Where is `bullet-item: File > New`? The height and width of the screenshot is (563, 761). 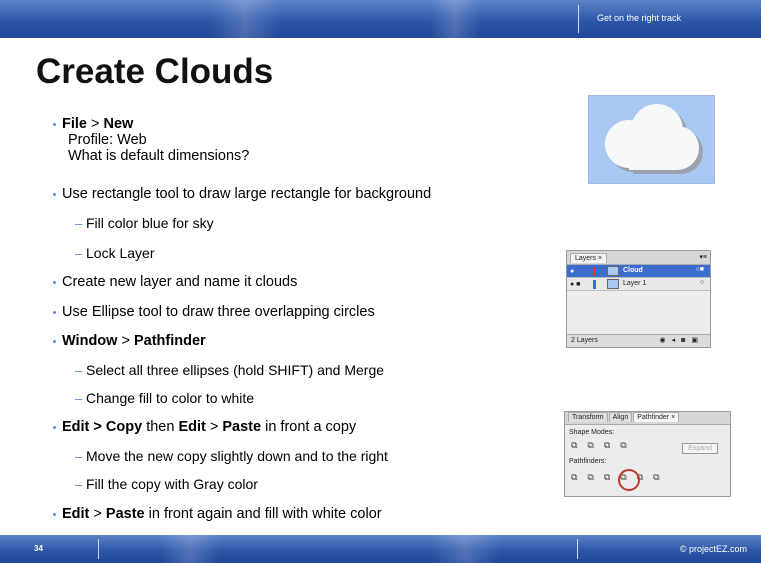
bullet-item: File > New is located at coordinates (93, 124).